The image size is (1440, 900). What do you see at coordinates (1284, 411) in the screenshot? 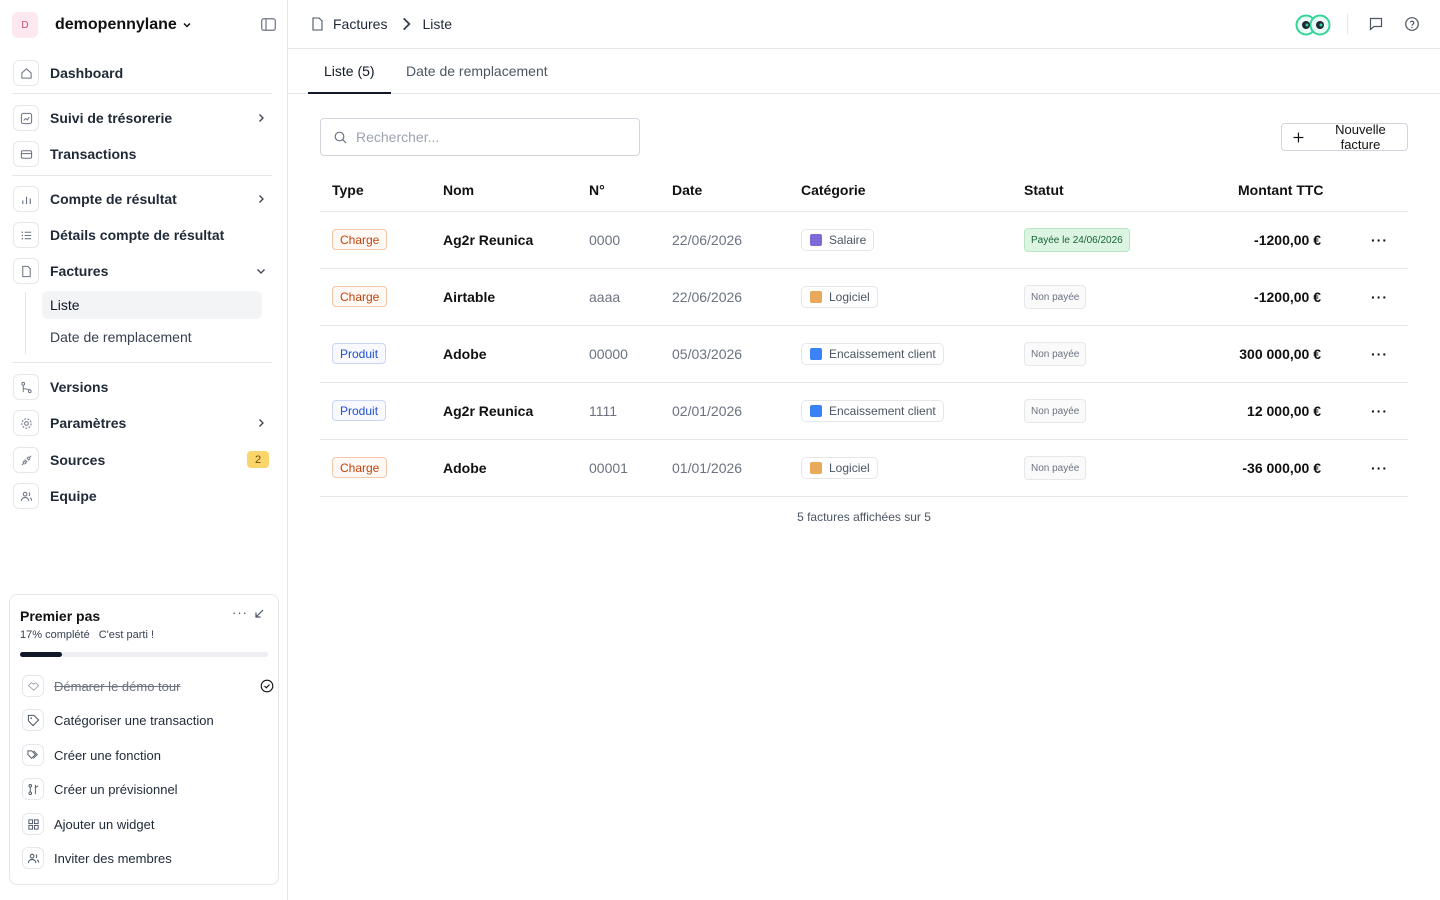
I see `invoice-amount: 12 000,00 €` at bounding box center [1284, 411].